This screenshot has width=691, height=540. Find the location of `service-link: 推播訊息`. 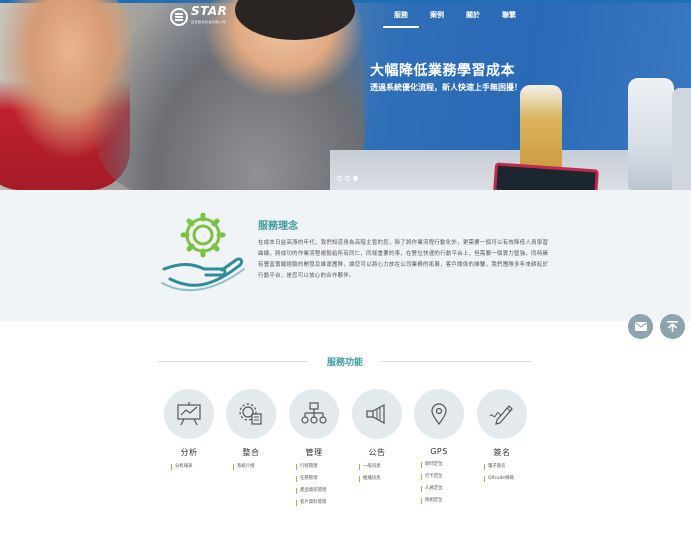

service-link: 推播訊息 is located at coordinates (383, 479).